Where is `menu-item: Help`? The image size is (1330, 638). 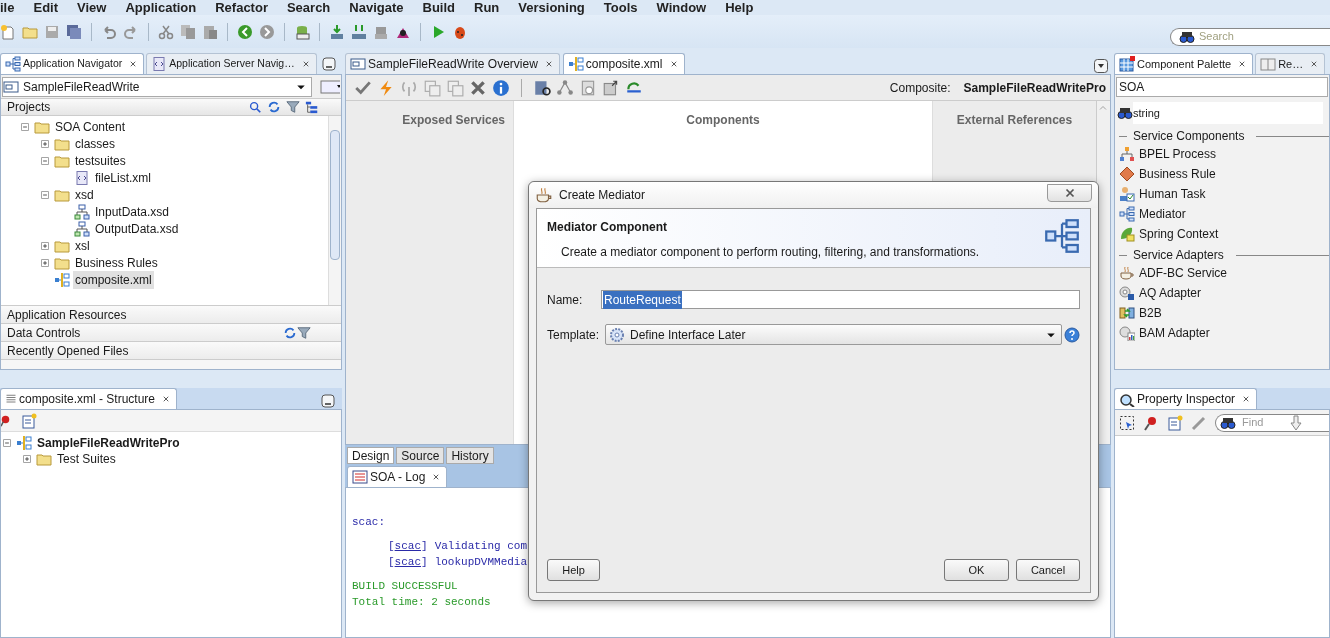 menu-item: Help is located at coordinates (739, 7).